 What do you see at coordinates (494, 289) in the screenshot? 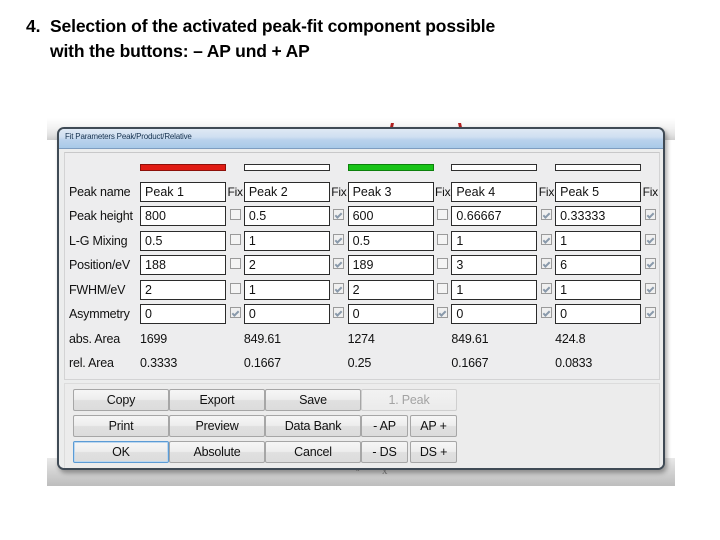
I see `fwhm-field-4: 1` at bounding box center [494, 289].